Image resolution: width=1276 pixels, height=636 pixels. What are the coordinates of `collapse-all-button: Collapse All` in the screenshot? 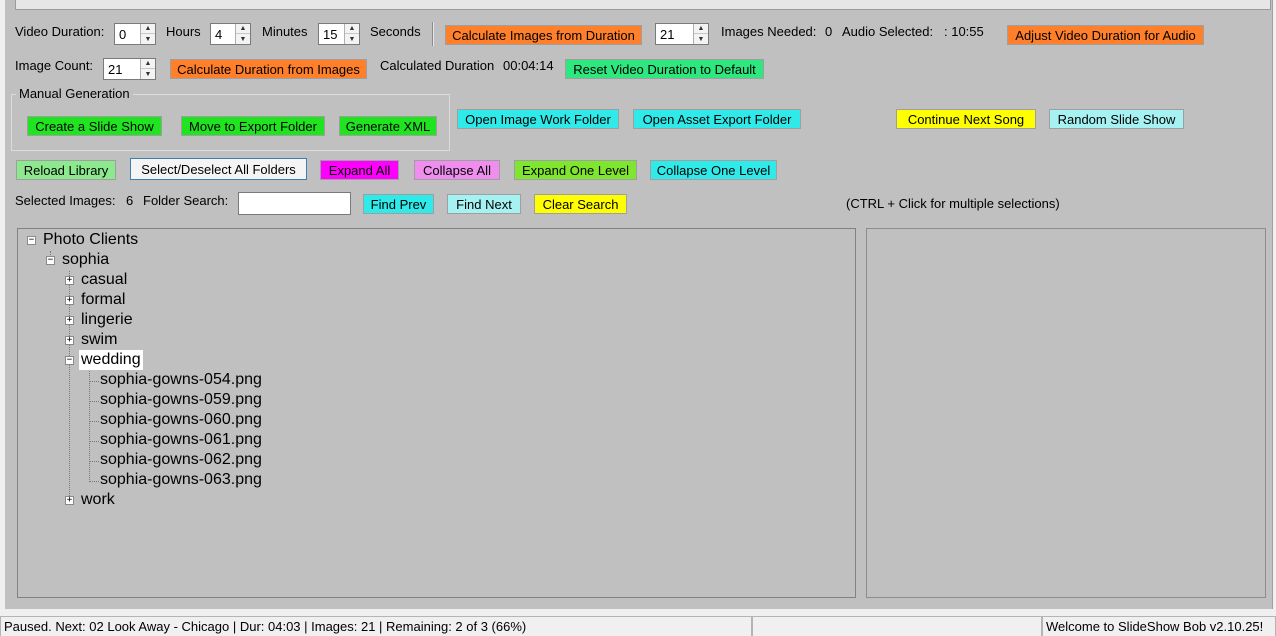 It's located at (457, 170).